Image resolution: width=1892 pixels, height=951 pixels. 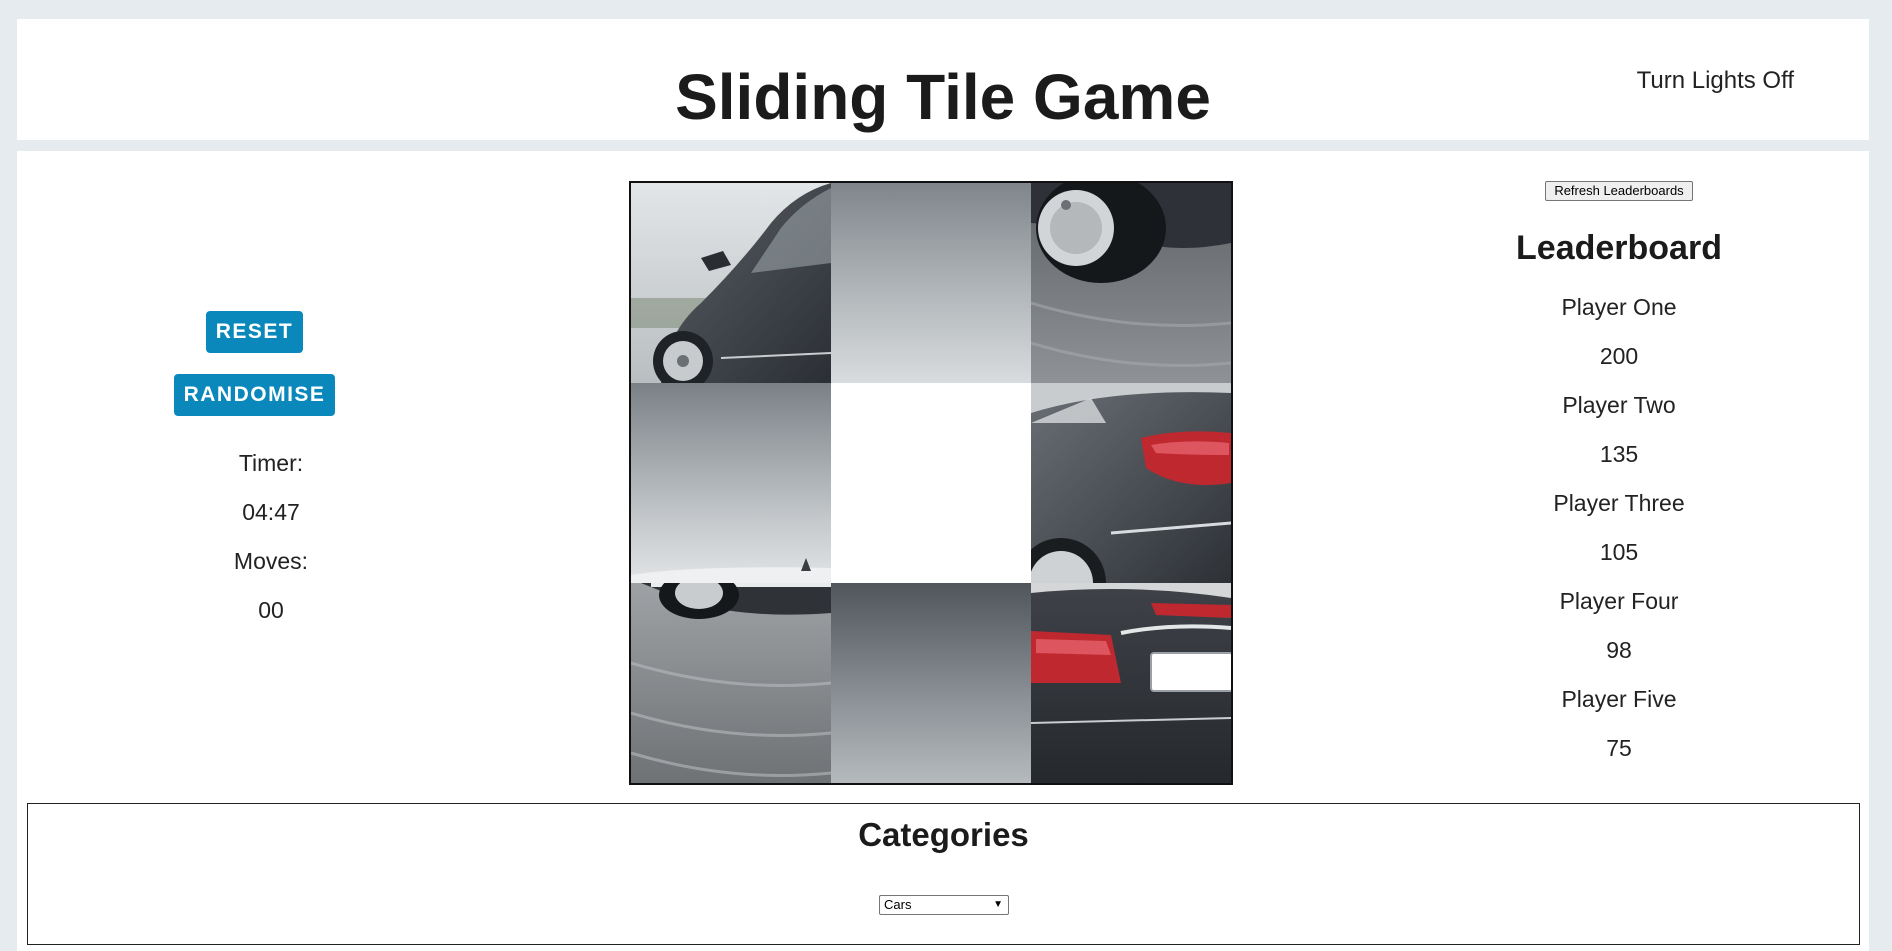 What do you see at coordinates (943, 874) in the screenshot?
I see `categories-panel: Categories Cars ▼` at bounding box center [943, 874].